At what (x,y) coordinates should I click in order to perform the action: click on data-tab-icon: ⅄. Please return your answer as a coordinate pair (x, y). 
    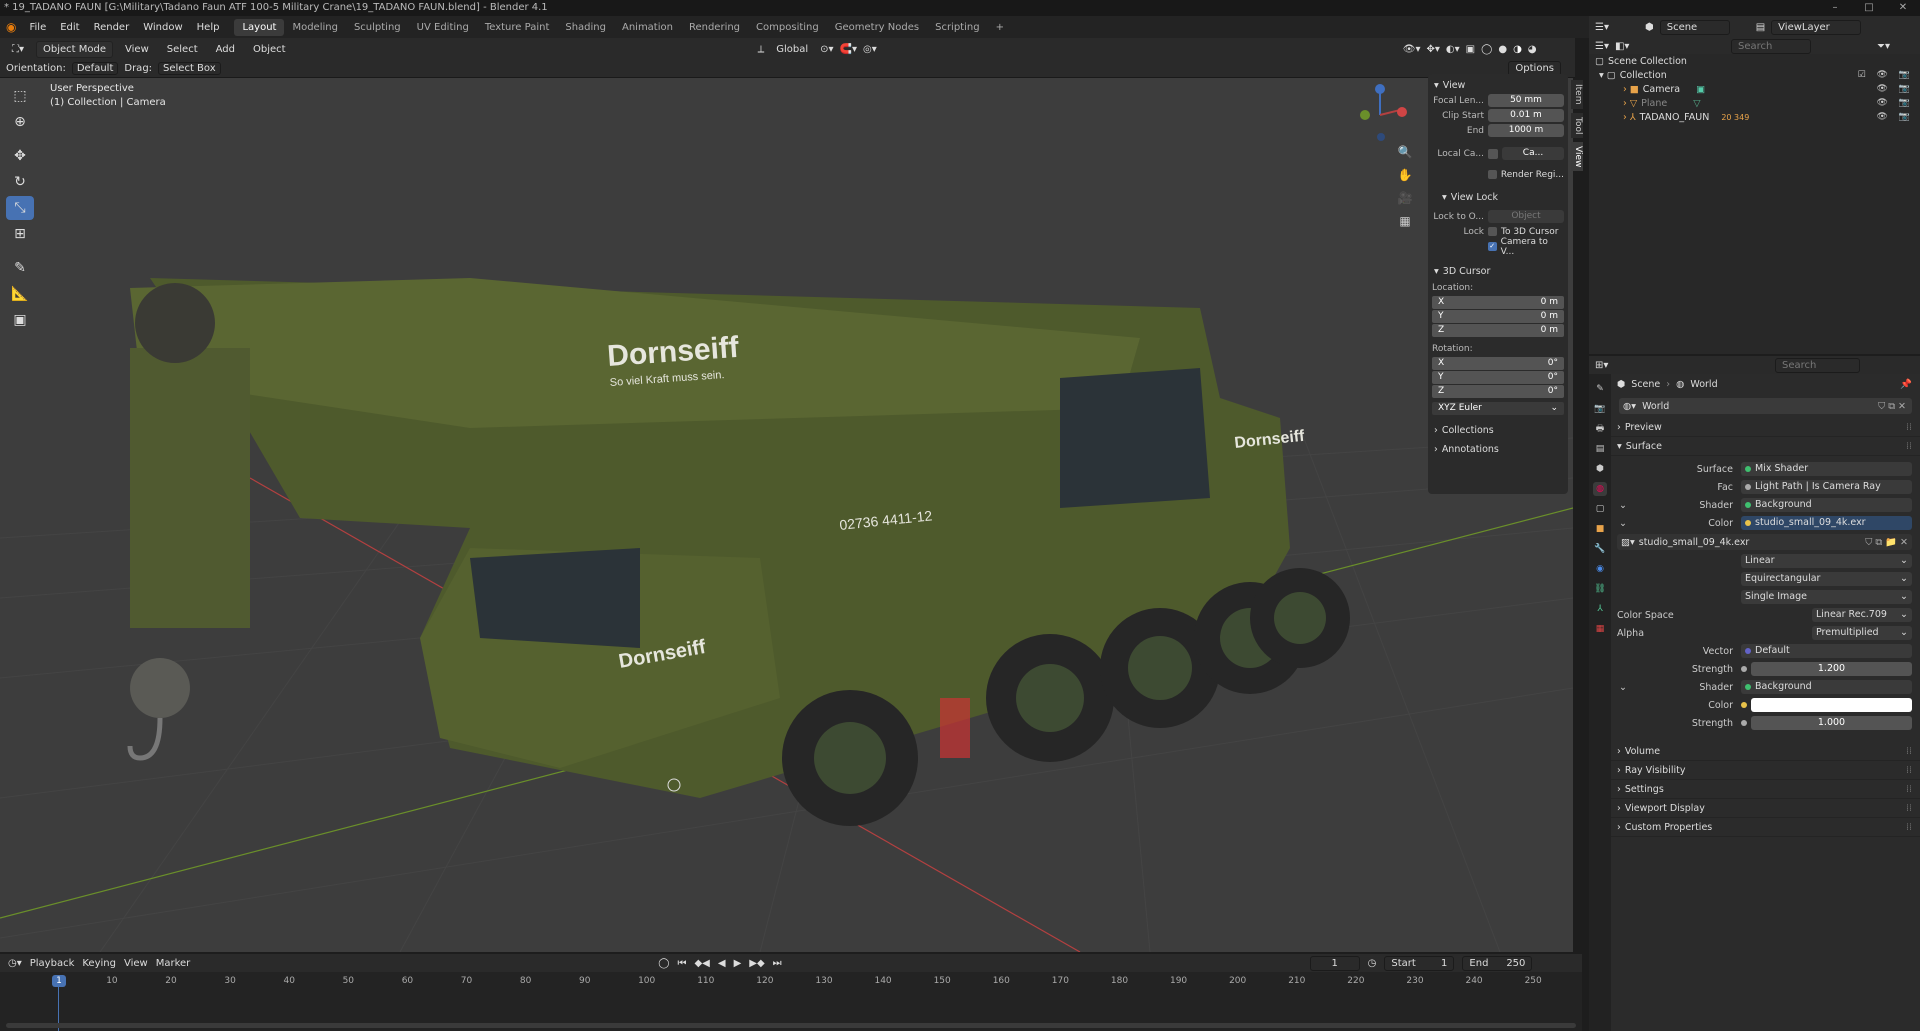
    Looking at the image, I should click on (1600, 609).